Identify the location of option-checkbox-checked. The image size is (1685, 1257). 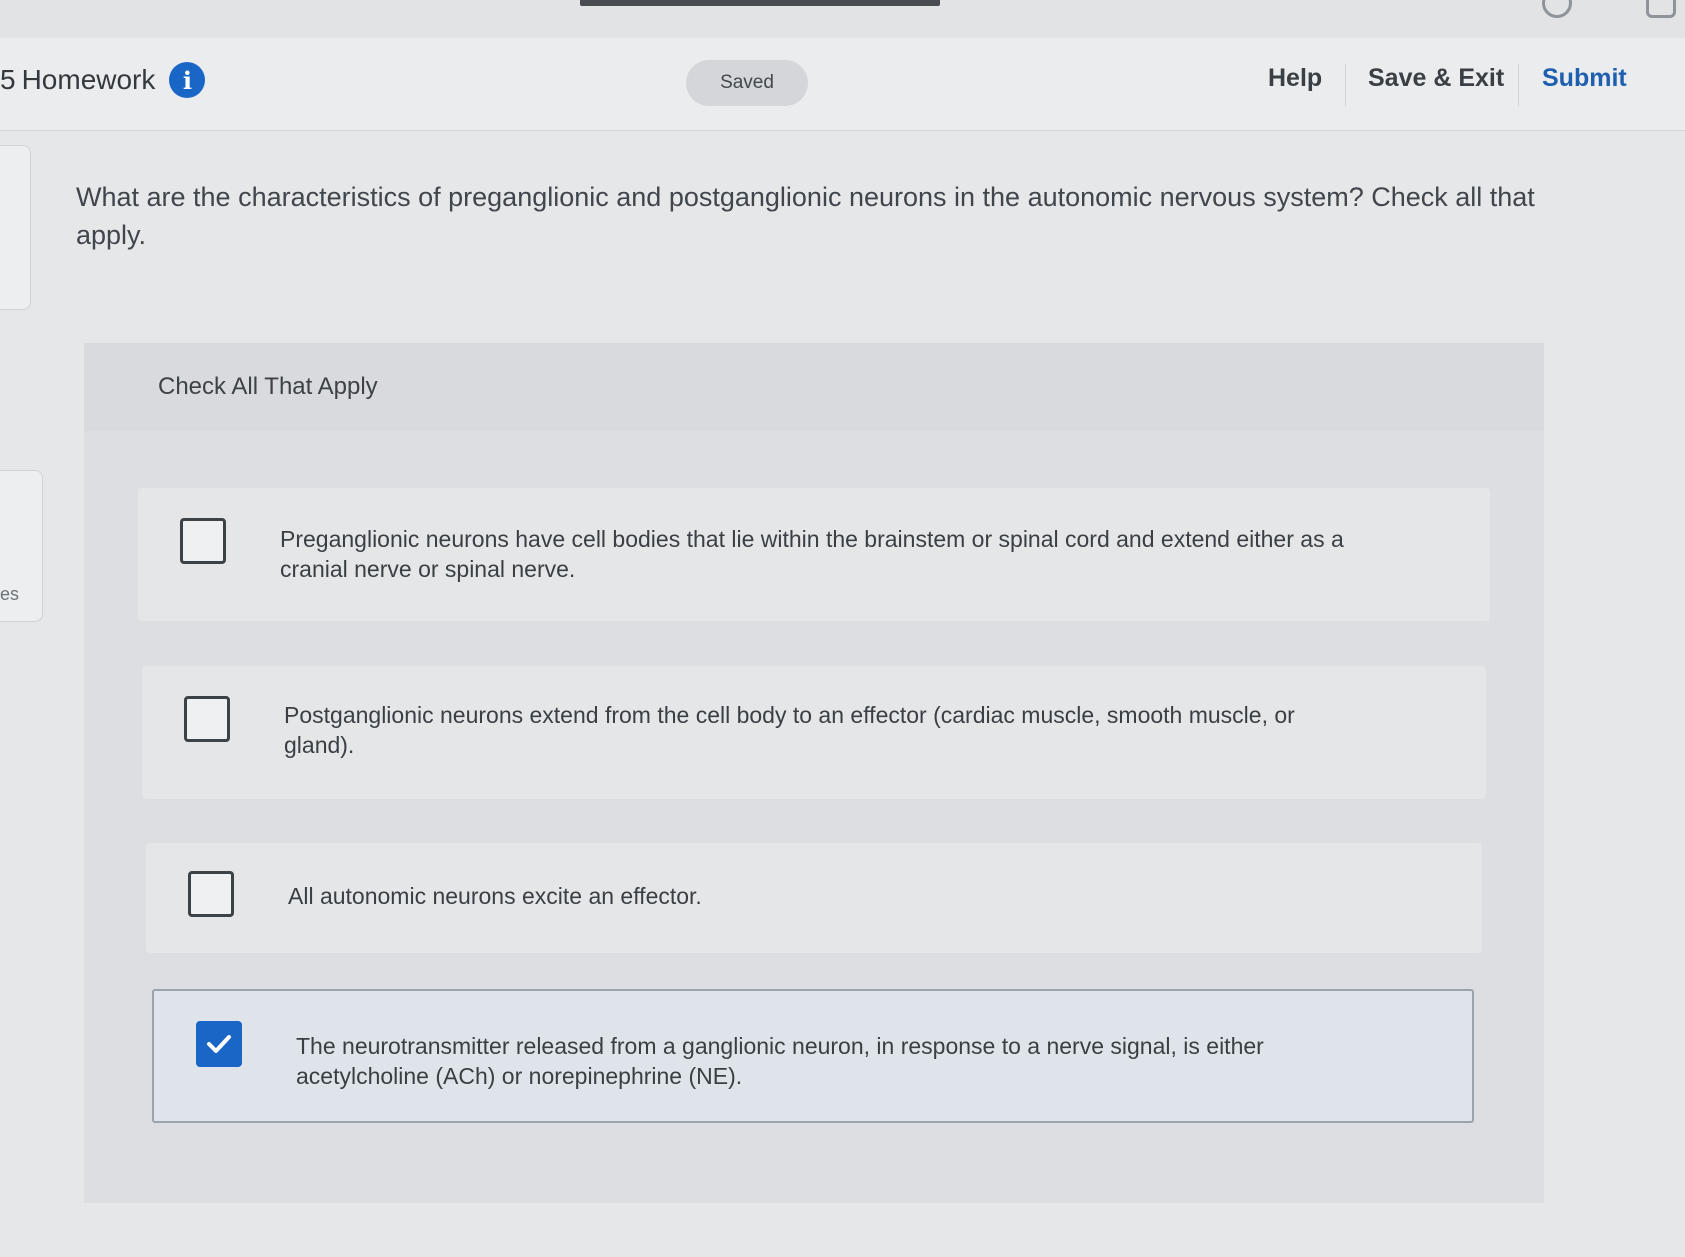
(219, 1044).